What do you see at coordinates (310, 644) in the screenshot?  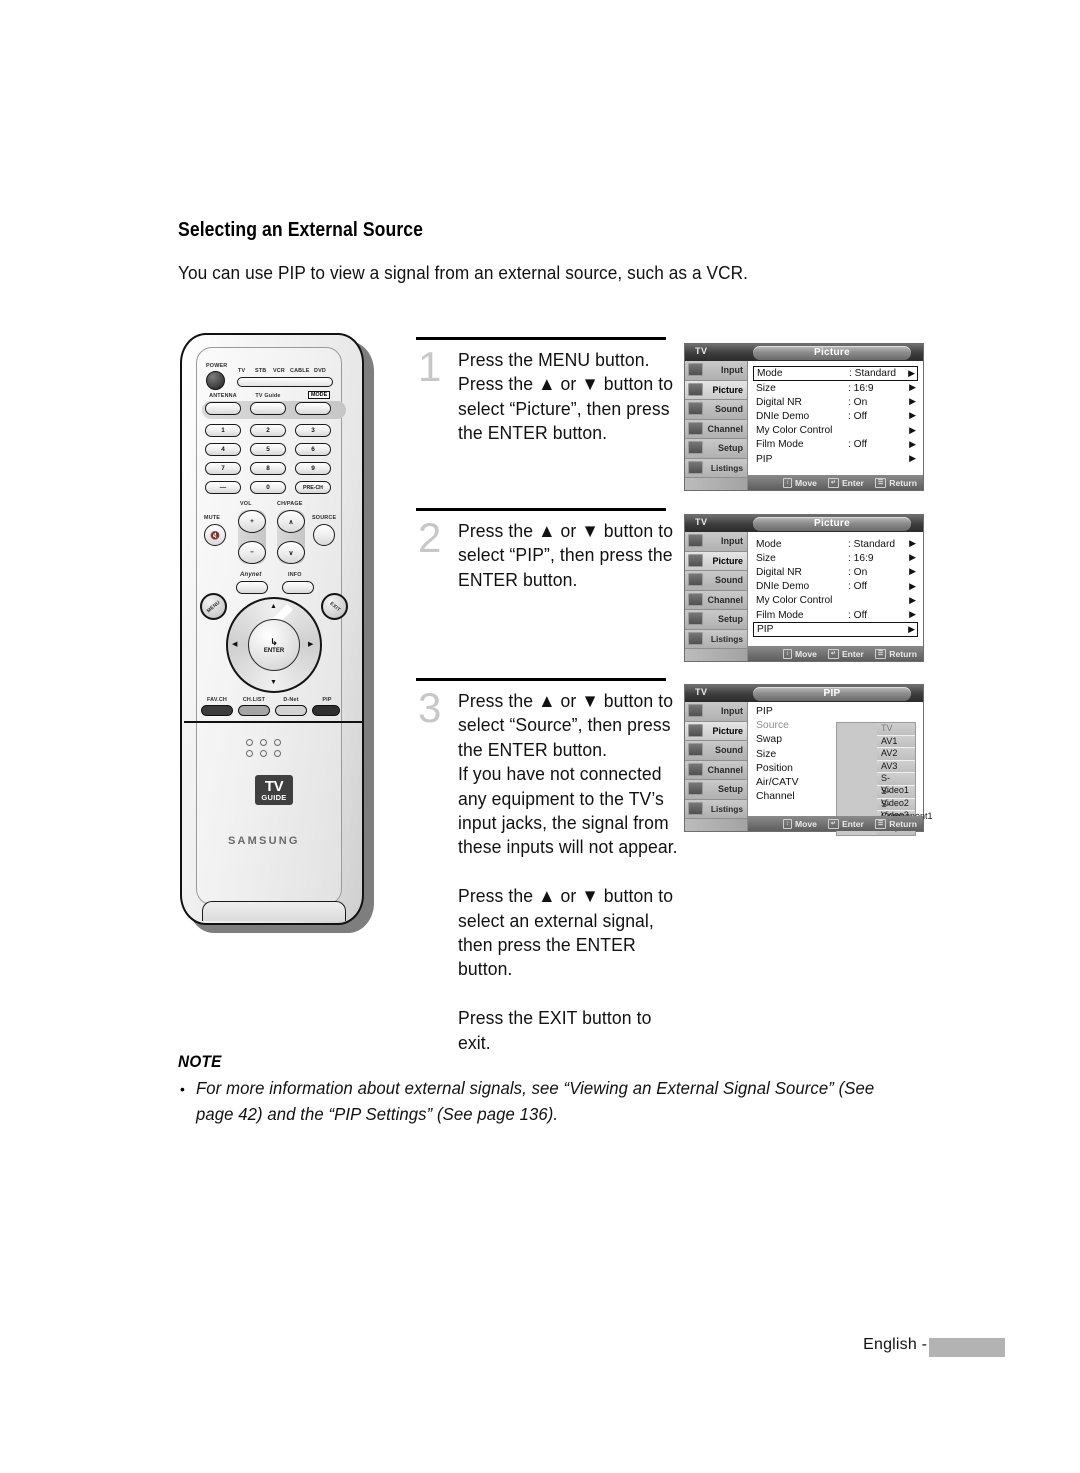 I see `nav-right-icon: ▶` at bounding box center [310, 644].